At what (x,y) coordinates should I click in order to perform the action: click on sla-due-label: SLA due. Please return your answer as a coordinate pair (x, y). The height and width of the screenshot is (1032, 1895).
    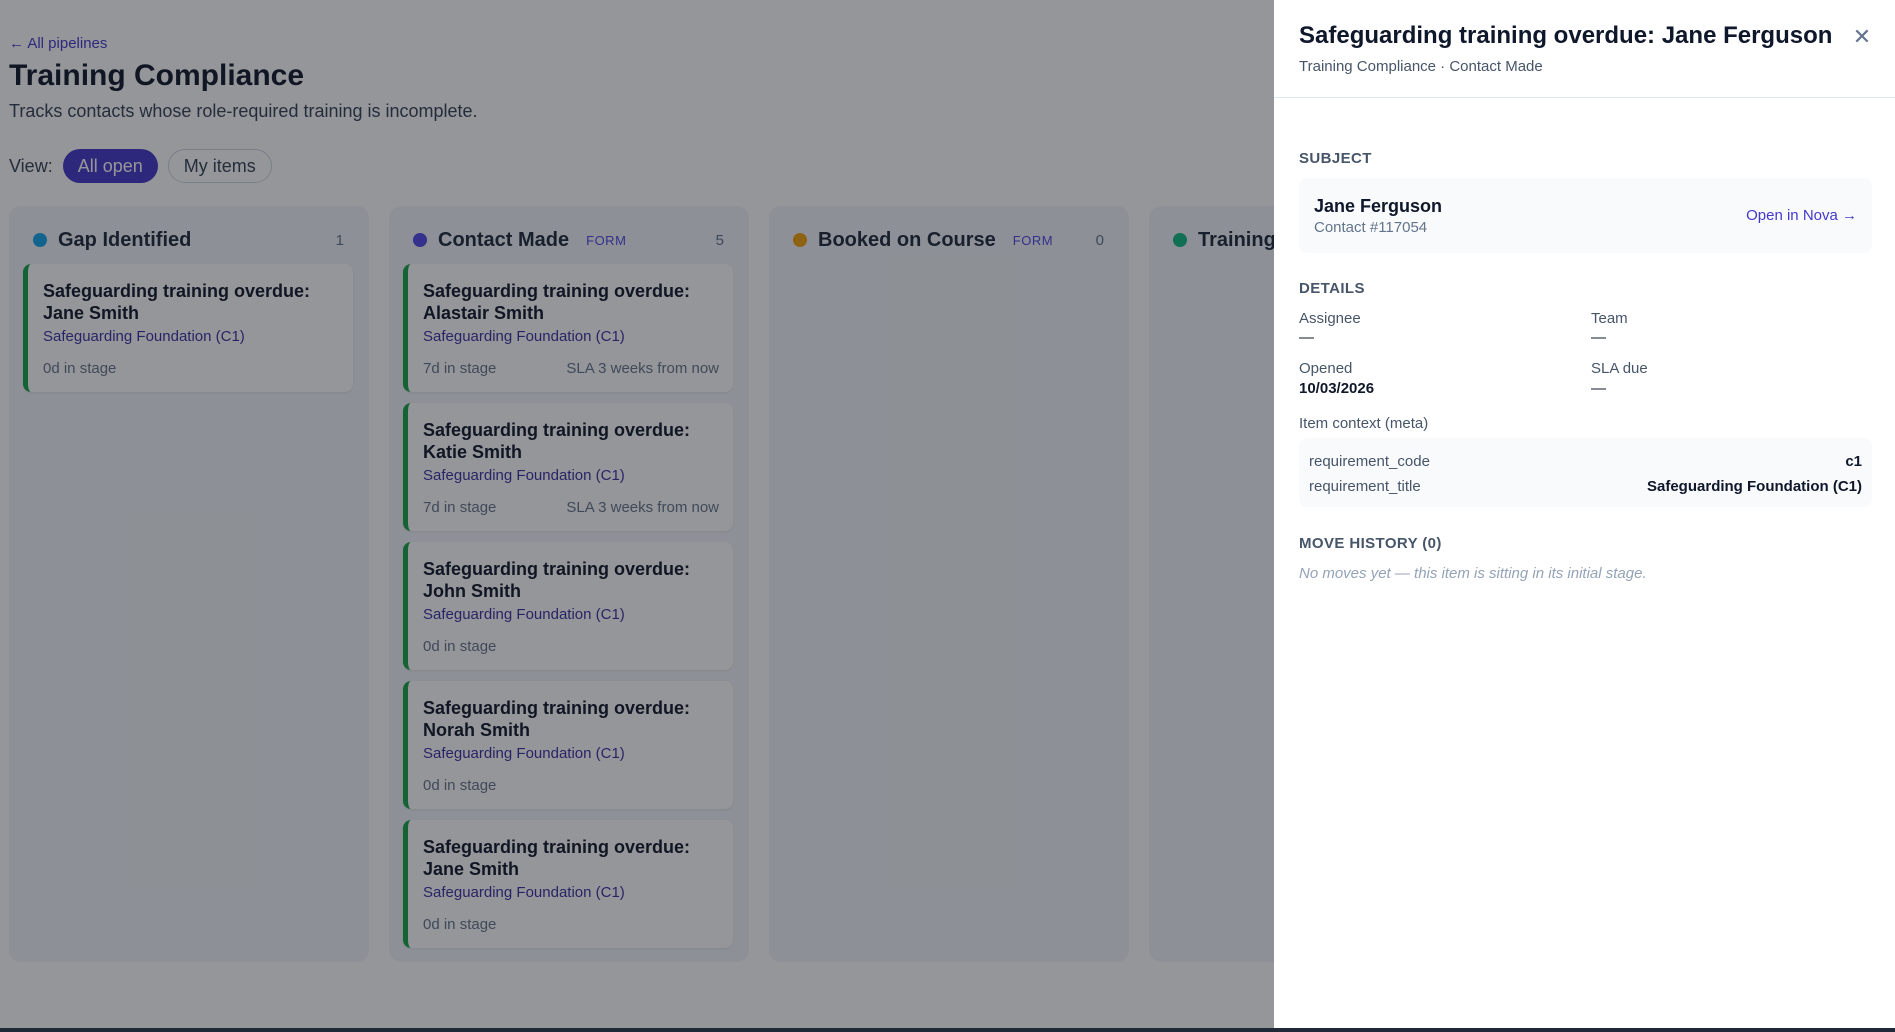
    Looking at the image, I should click on (1619, 368).